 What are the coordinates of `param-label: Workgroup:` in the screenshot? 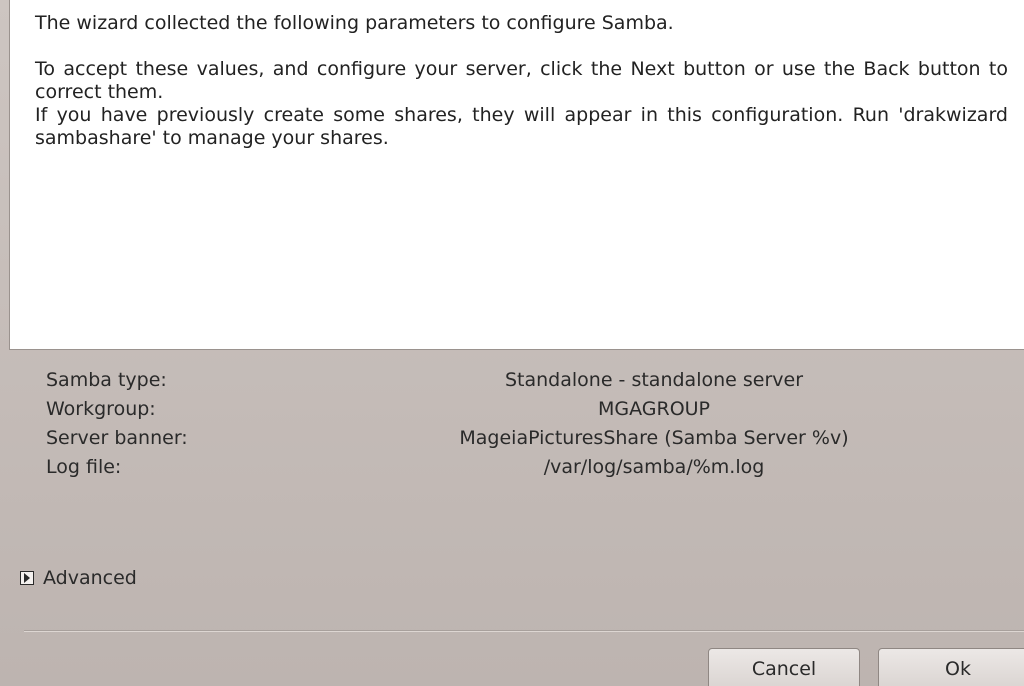 It's located at (101, 409).